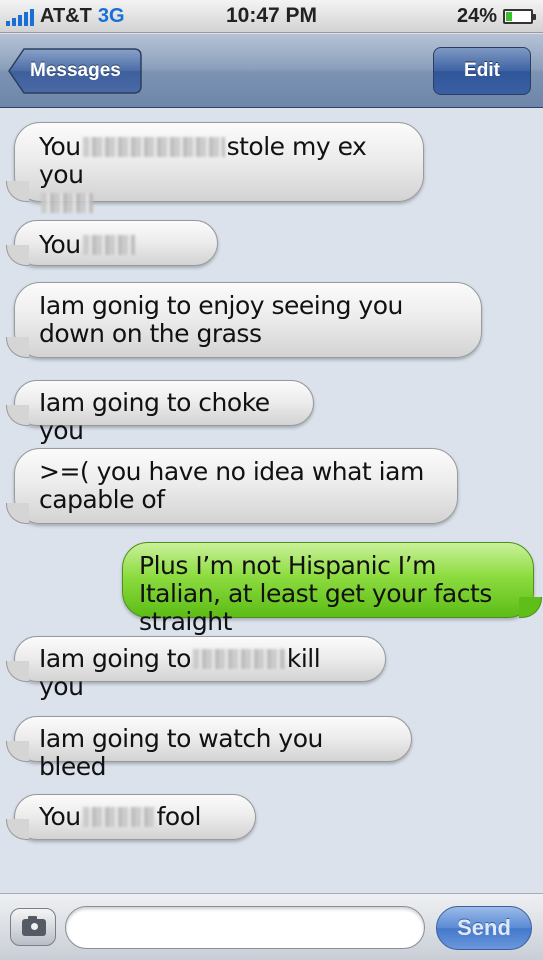 Image resolution: width=543 pixels, height=960 pixels. I want to click on battery-fill, so click(509, 16).